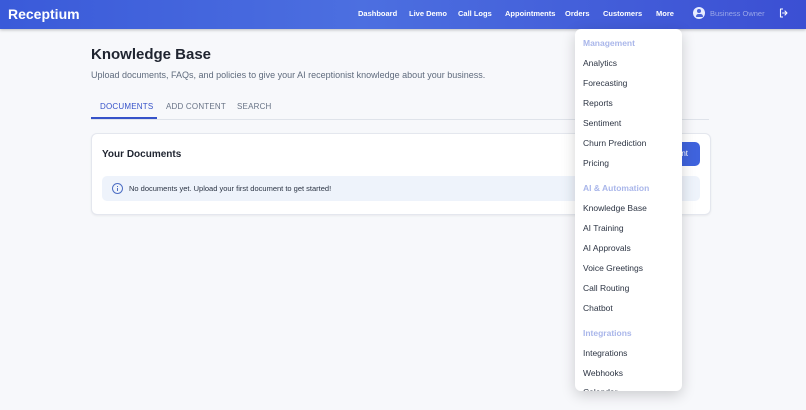 The height and width of the screenshot is (410, 806). What do you see at coordinates (598, 103) in the screenshot?
I see `menu-item-reports: Reports` at bounding box center [598, 103].